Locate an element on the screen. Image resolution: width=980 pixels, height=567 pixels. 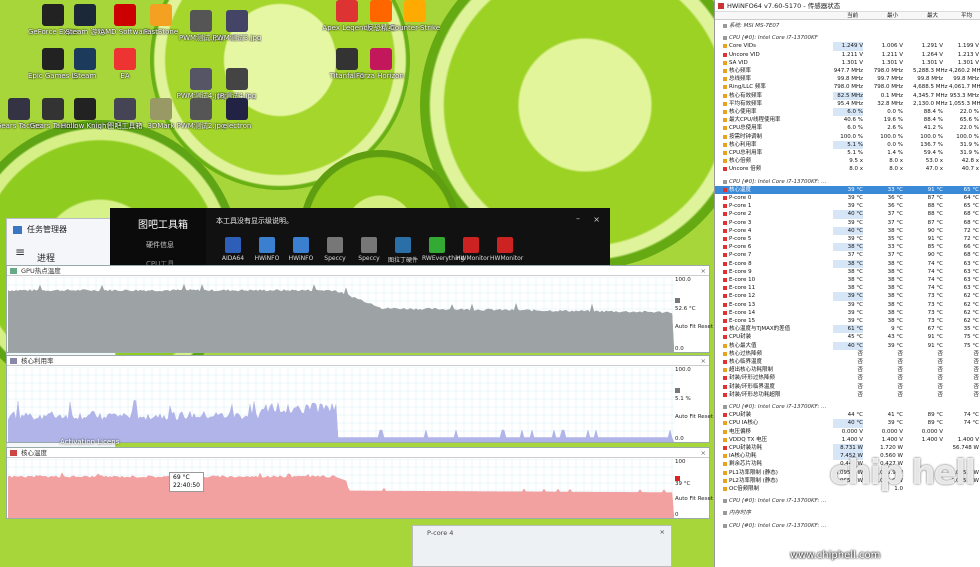
sensor-row: CPU总利用率 5.1 % 1.4 % 59.4 % 31.9 % is located at coordinates (847, 153).